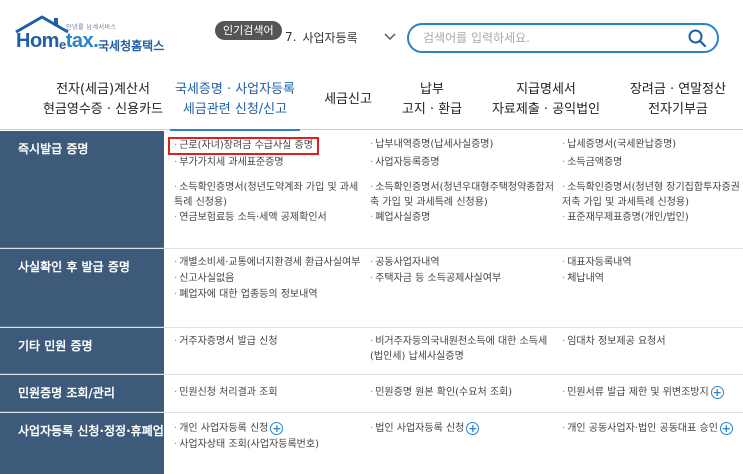 The width and height of the screenshot is (743, 474). What do you see at coordinates (103, 89) in the screenshot?
I see `nav-item-line: 전자(세금)계산서` at bounding box center [103, 89].